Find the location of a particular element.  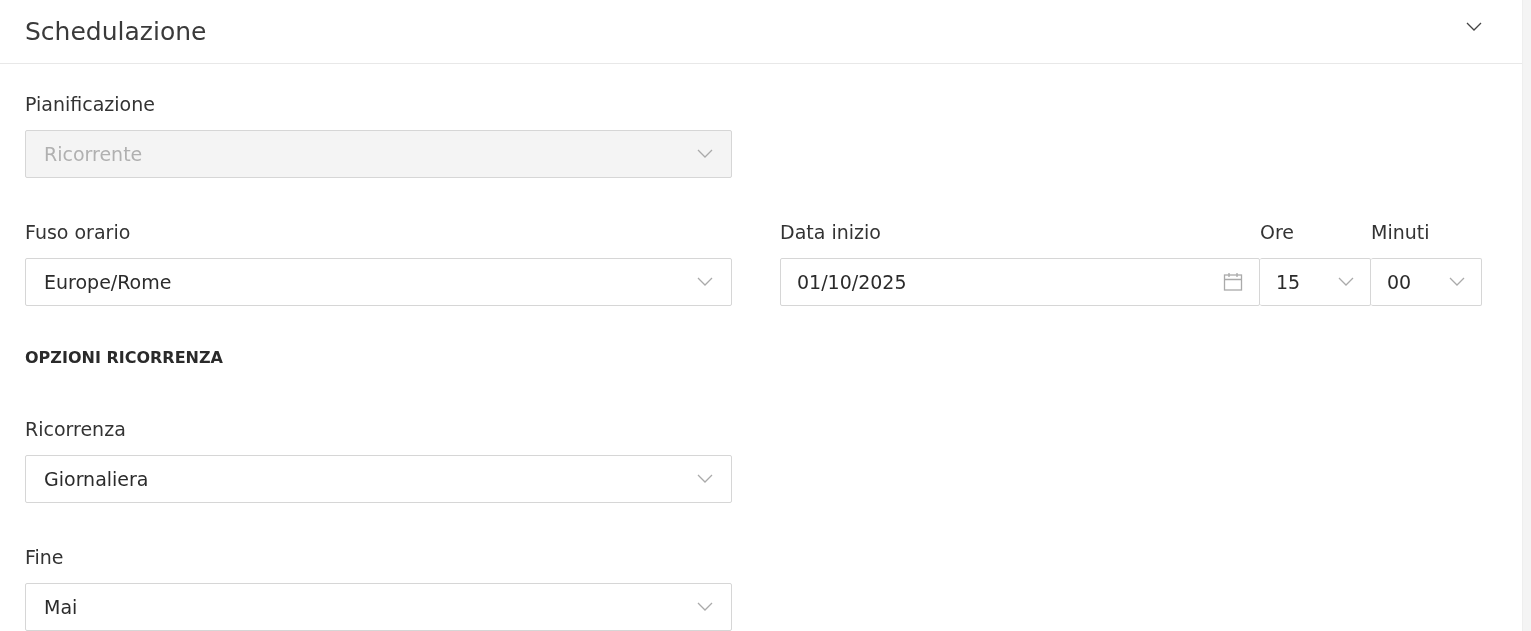

field-label: Pianificazione is located at coordinates (90, 104).